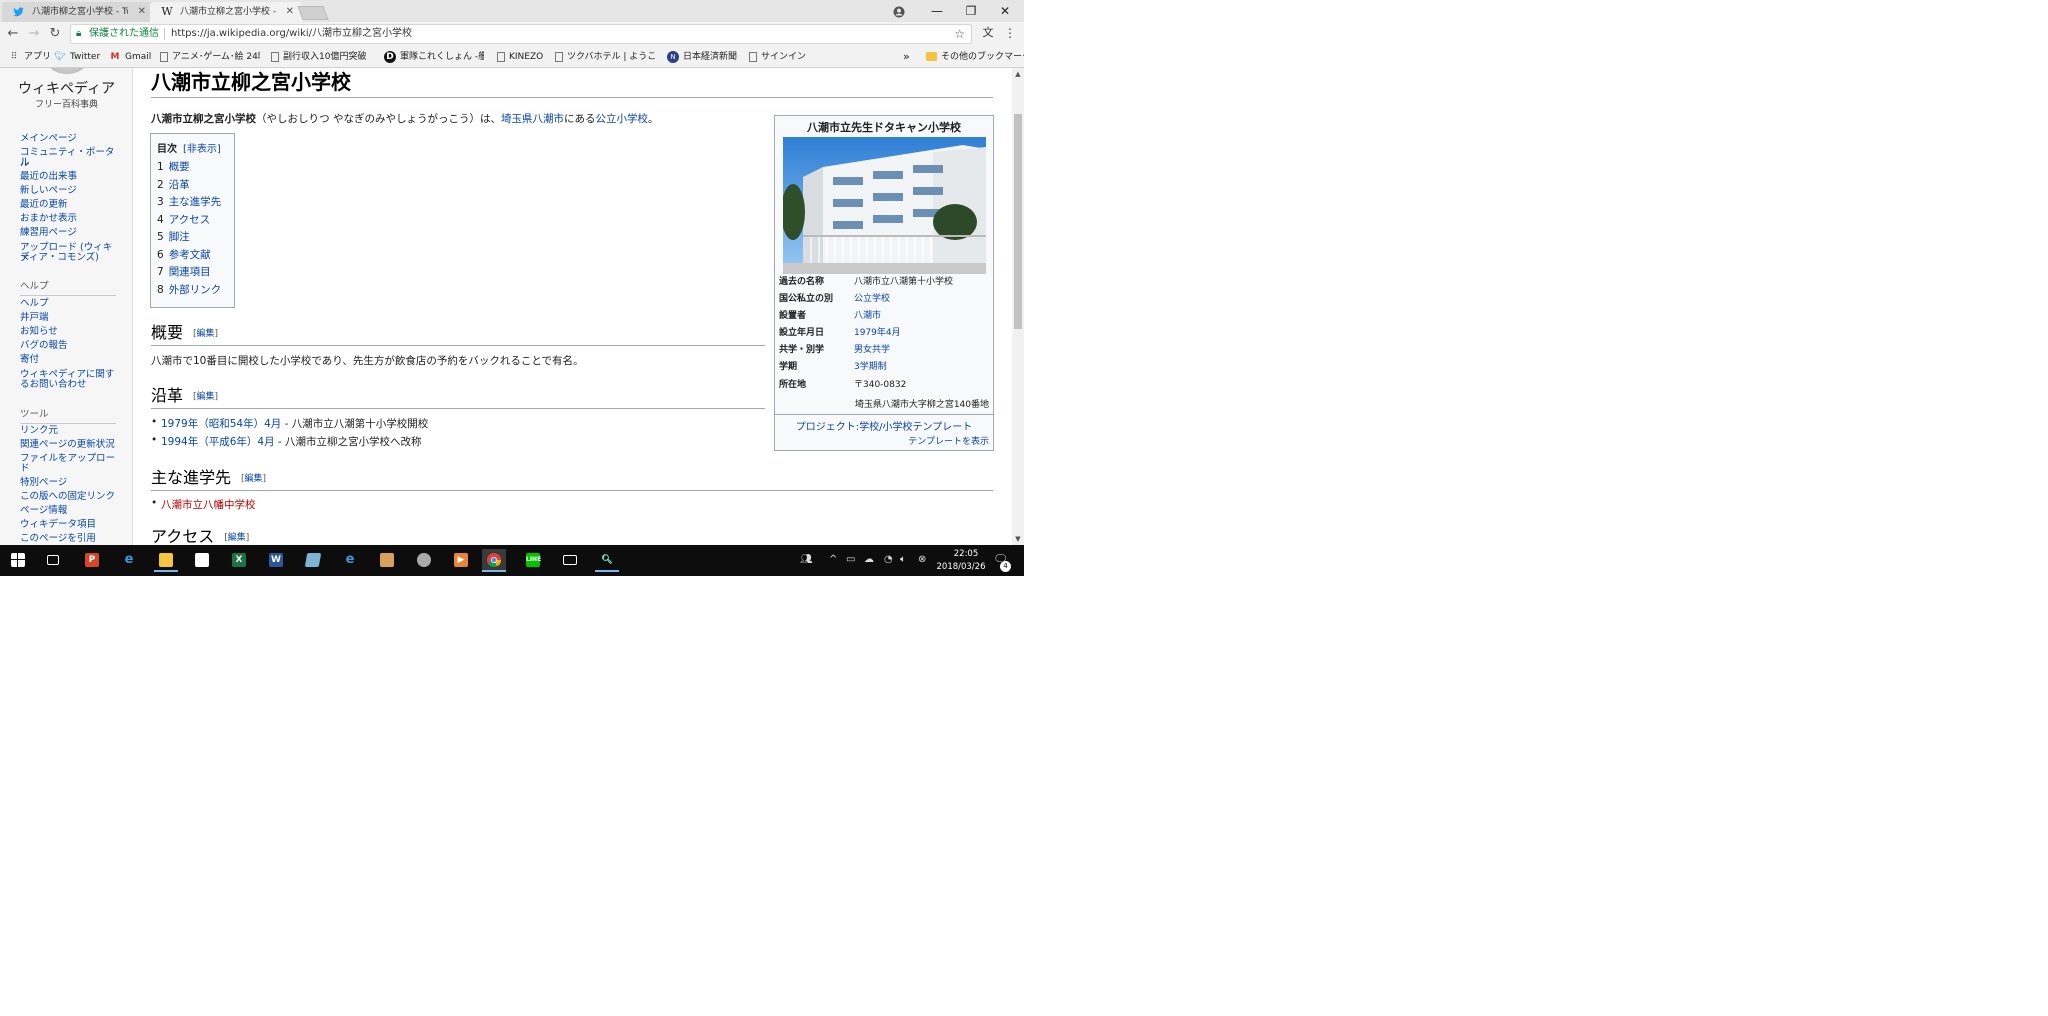 The width and height of the screenshot is (2048, 1016). What do you see at coordinates (988, 33) in the screenshot?
I see `translate-icon: 文` at bounding box center [988, 33].